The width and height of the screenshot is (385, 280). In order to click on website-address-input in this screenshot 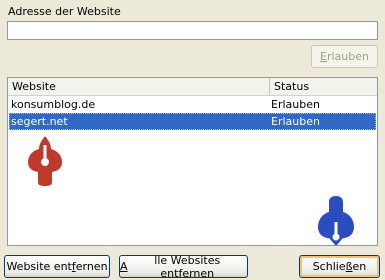, I will do `click(192, 30)`.